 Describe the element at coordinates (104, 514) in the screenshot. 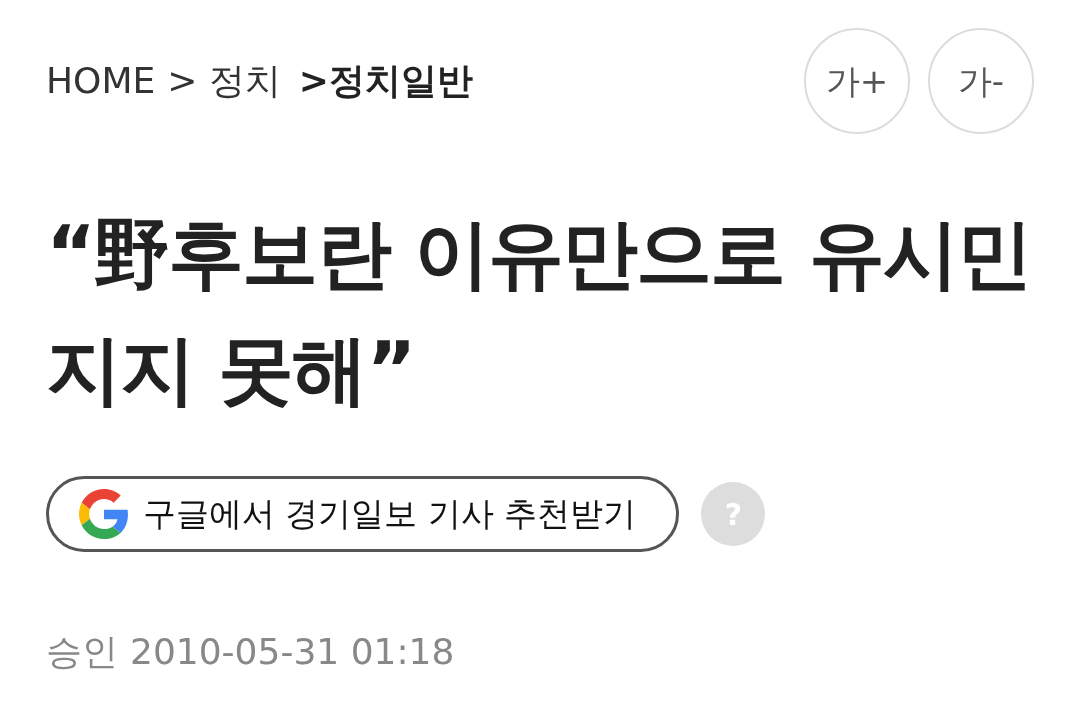

I see `g-logo-icon` at that location.